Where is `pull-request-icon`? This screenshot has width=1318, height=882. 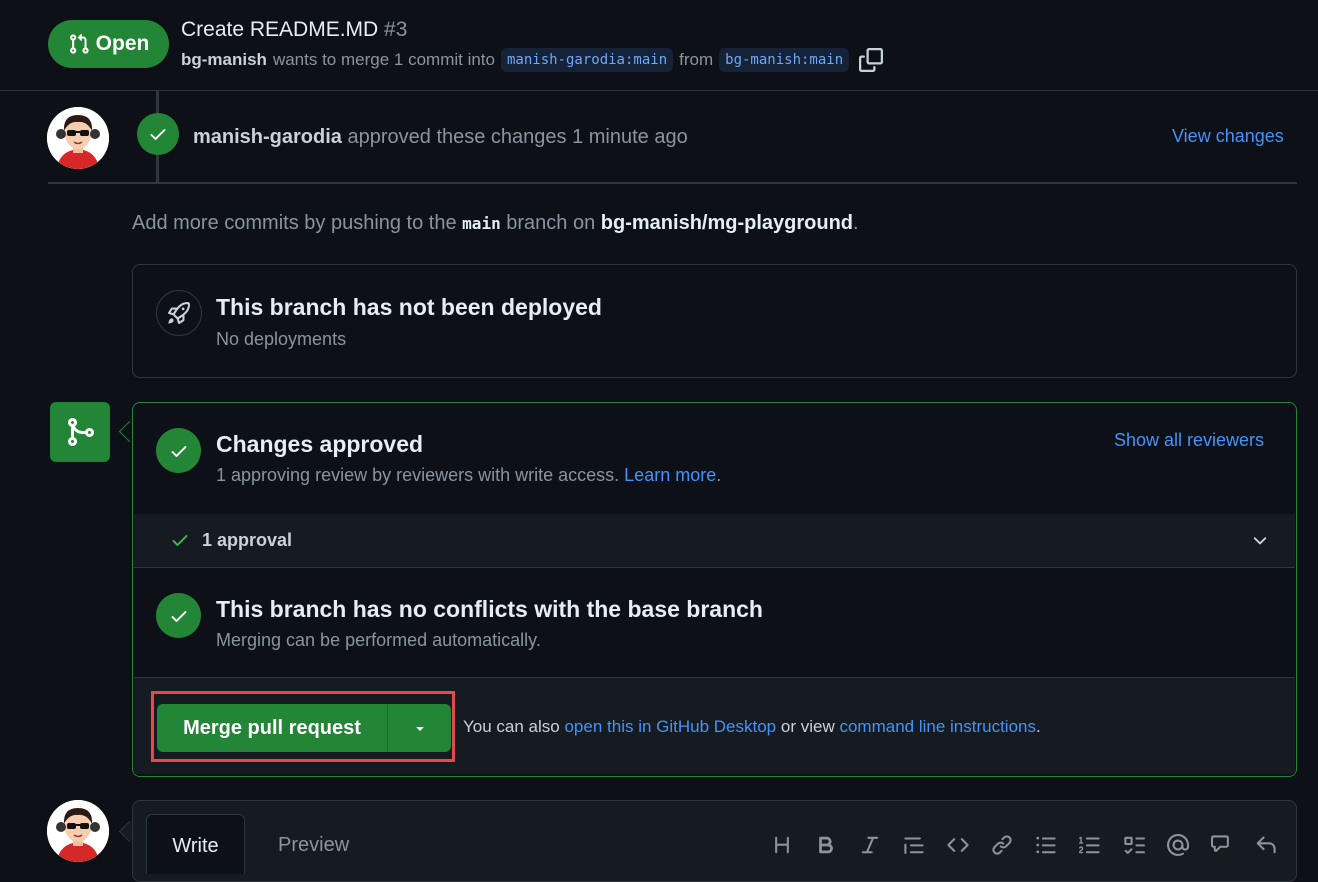 pull-request-icon is located at coordinates (79, 43).